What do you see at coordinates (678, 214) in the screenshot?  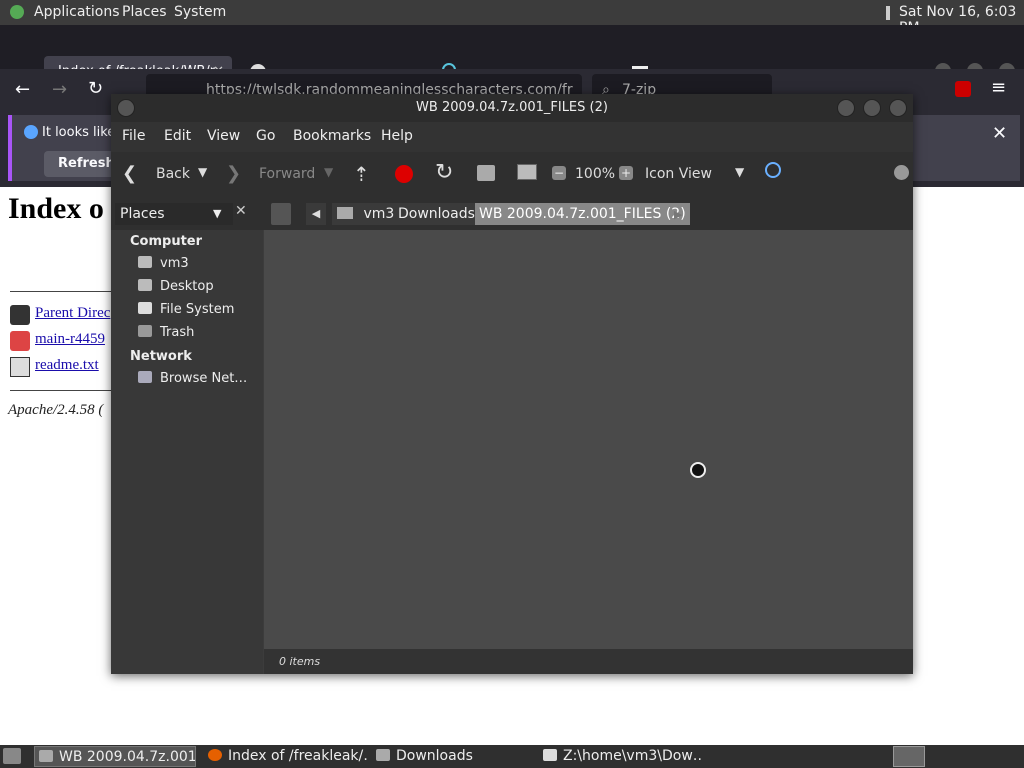 I see `breadcrumb-right-arrow-icon: ▶` at bounding box center [678, 214].